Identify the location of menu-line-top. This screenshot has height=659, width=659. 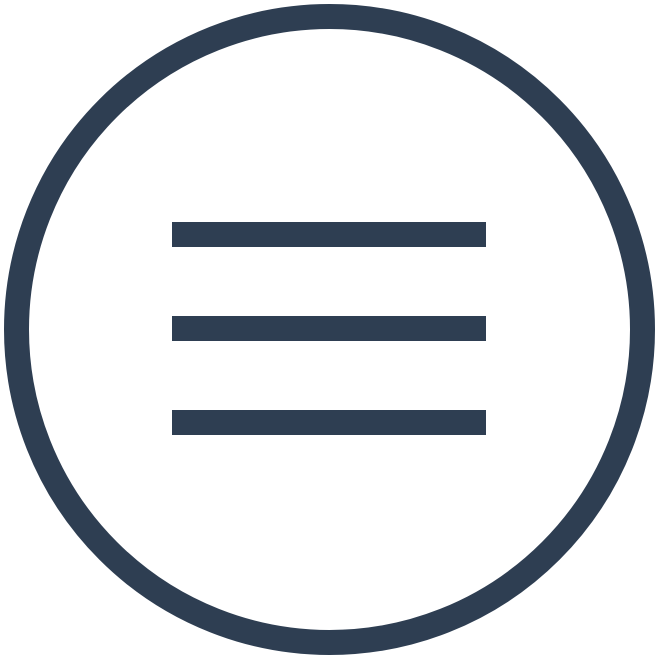
(329, 234).